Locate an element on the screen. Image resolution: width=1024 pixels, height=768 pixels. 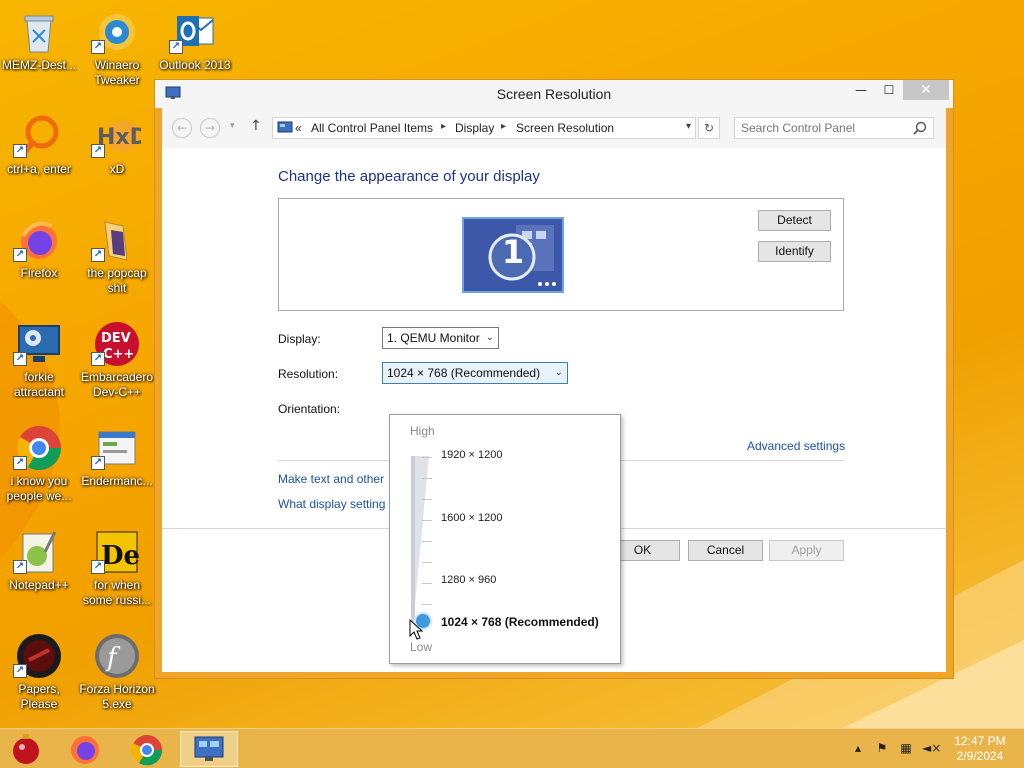
desktop-icon-label: xD is located at coordinates (117, 169).